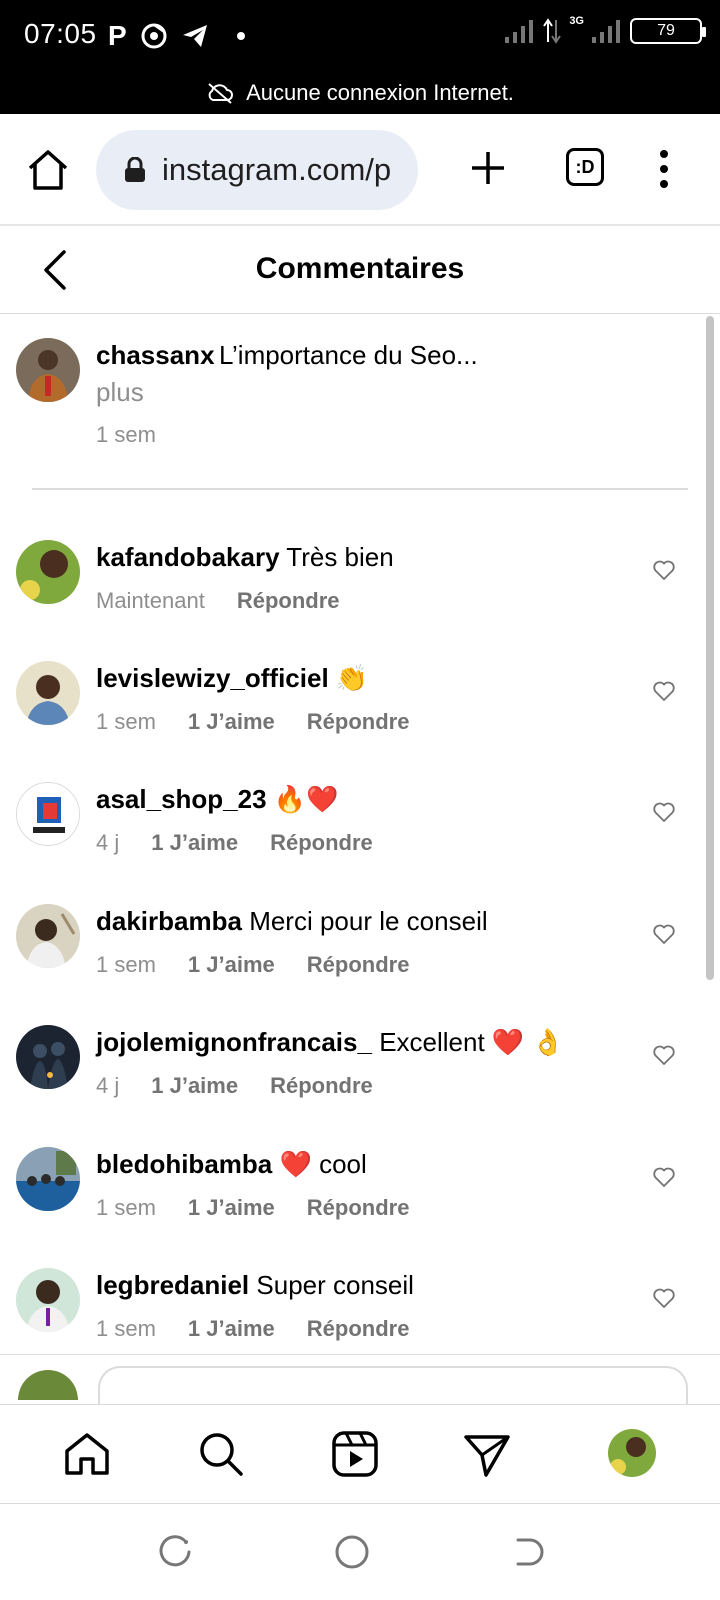 This screenshot has height=1600, width=720. I want to click on data-transfer-icon, so click(552, 31).